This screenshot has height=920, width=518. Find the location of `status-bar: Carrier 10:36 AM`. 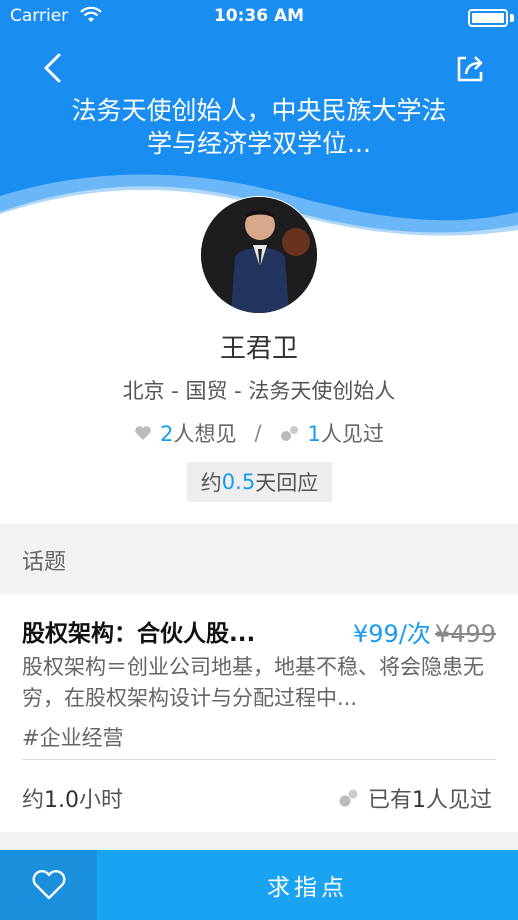

status-bar: Carrier 10:36 AM is located at coordinates (259, 17).